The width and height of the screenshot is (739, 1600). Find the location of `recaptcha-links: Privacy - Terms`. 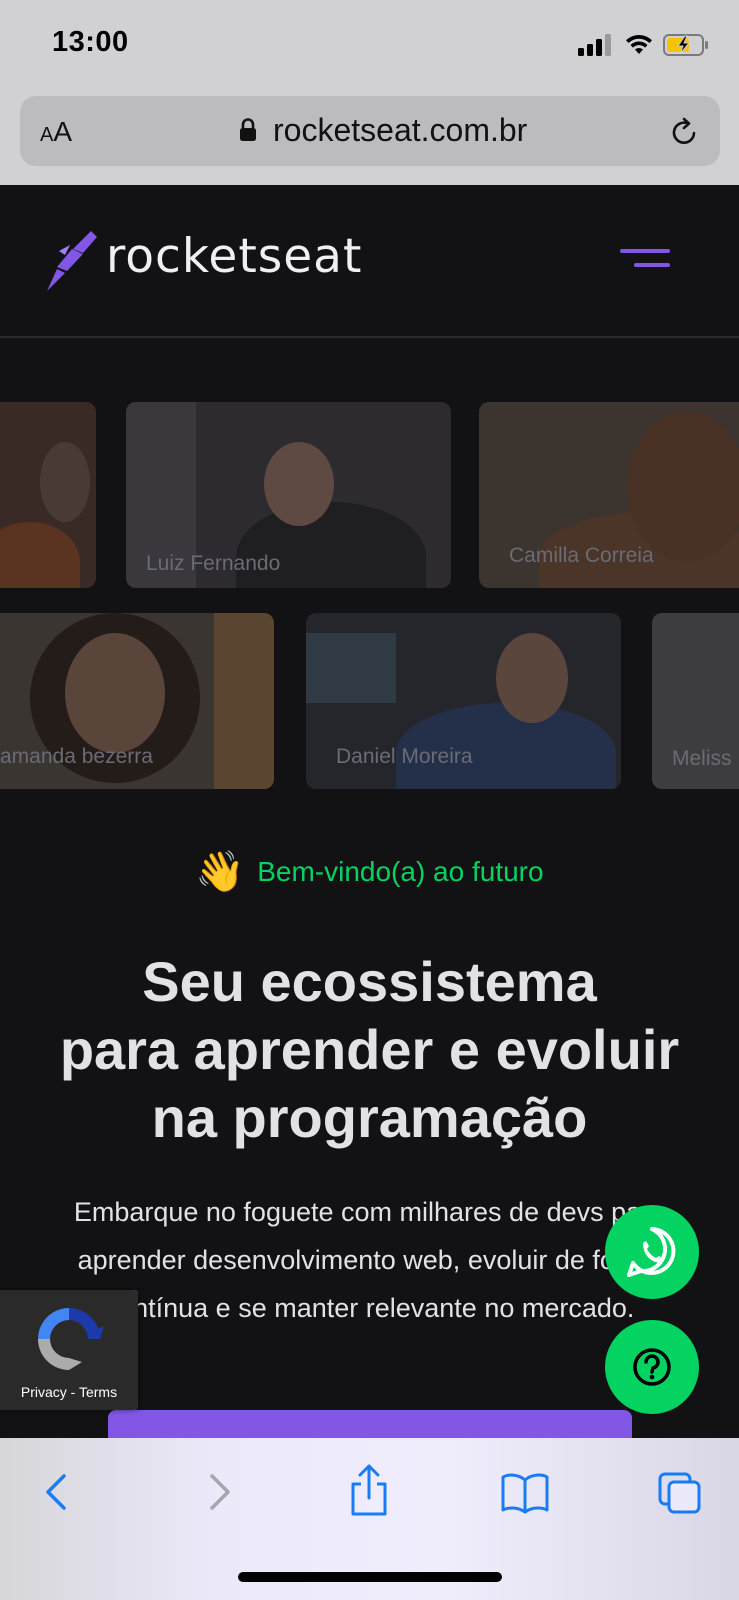

recaptcha-links: Privacy - Terms is located at coordinates (69, 1392).